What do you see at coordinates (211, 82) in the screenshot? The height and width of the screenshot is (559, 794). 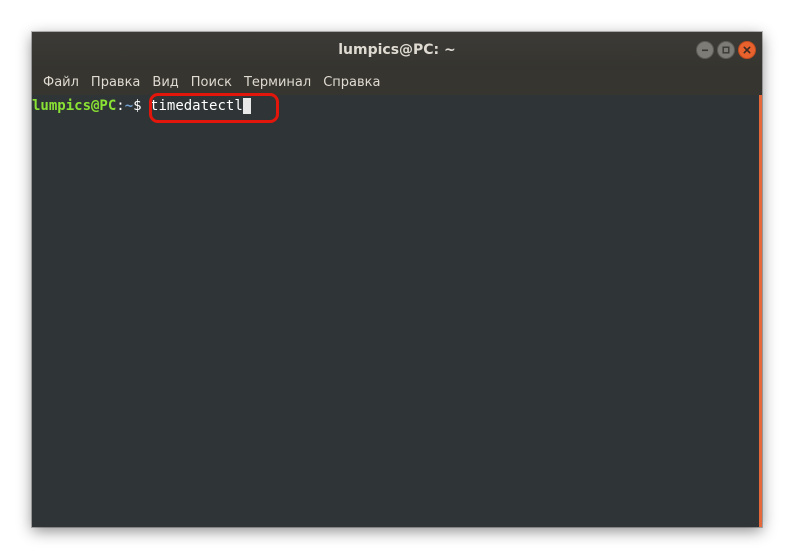 I see `menu-item-search: Поиск` at bounding box center [211, 82].